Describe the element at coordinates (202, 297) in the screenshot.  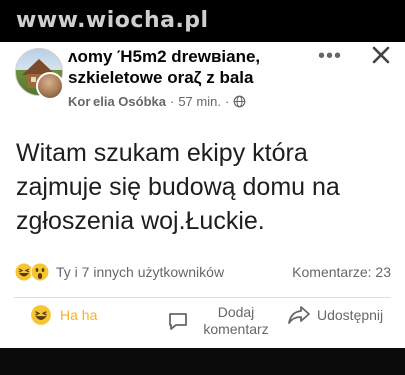
I see `actions-divider` at that location.